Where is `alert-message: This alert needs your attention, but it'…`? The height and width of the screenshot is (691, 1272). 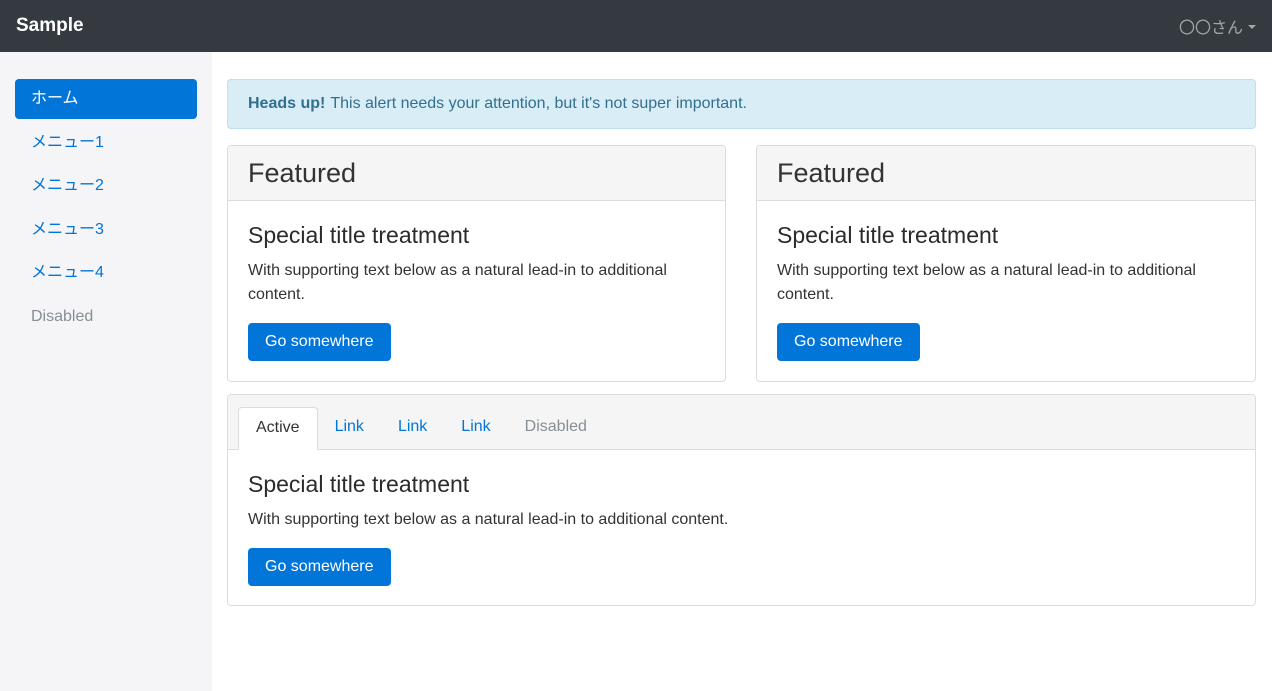
alert-message: This alert needs your attention, but it'… is located at coordinates (538, 103).